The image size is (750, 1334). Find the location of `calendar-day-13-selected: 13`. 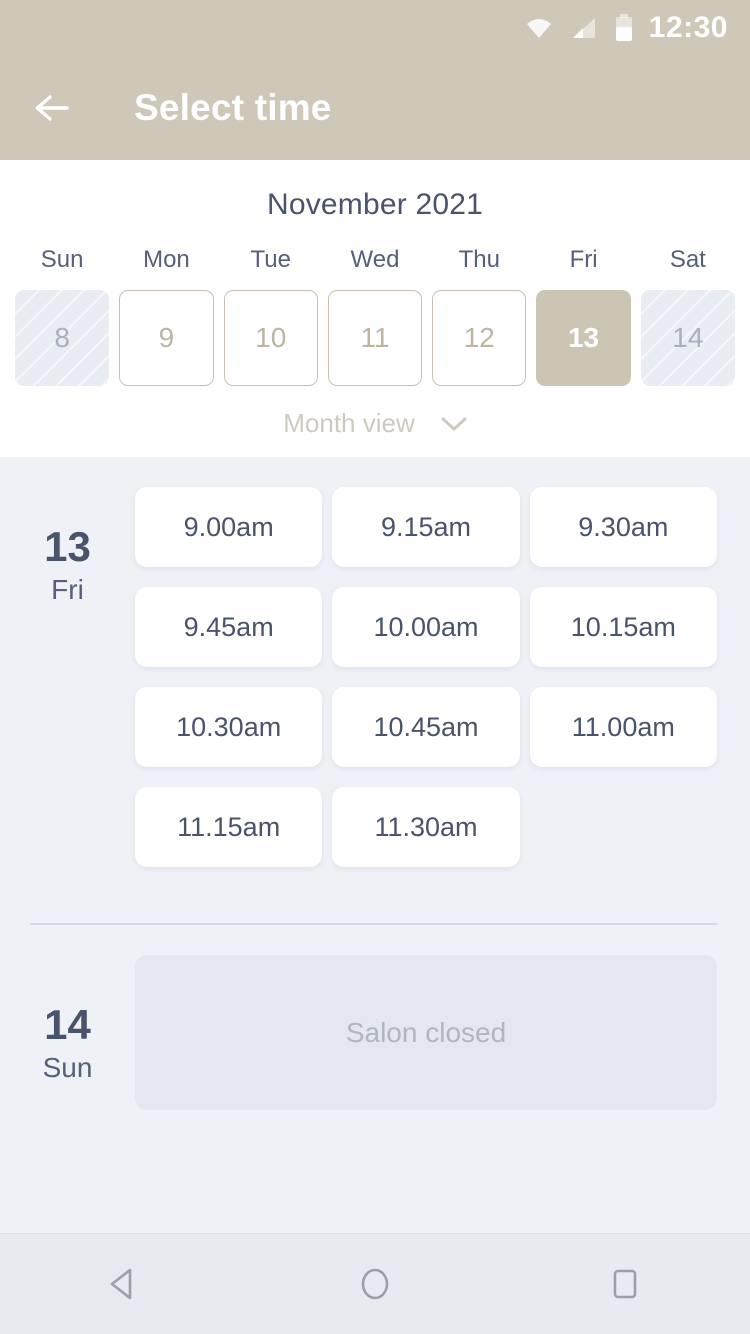

calendar-day-13-selected: 13 is located at coordinates (583, 338).